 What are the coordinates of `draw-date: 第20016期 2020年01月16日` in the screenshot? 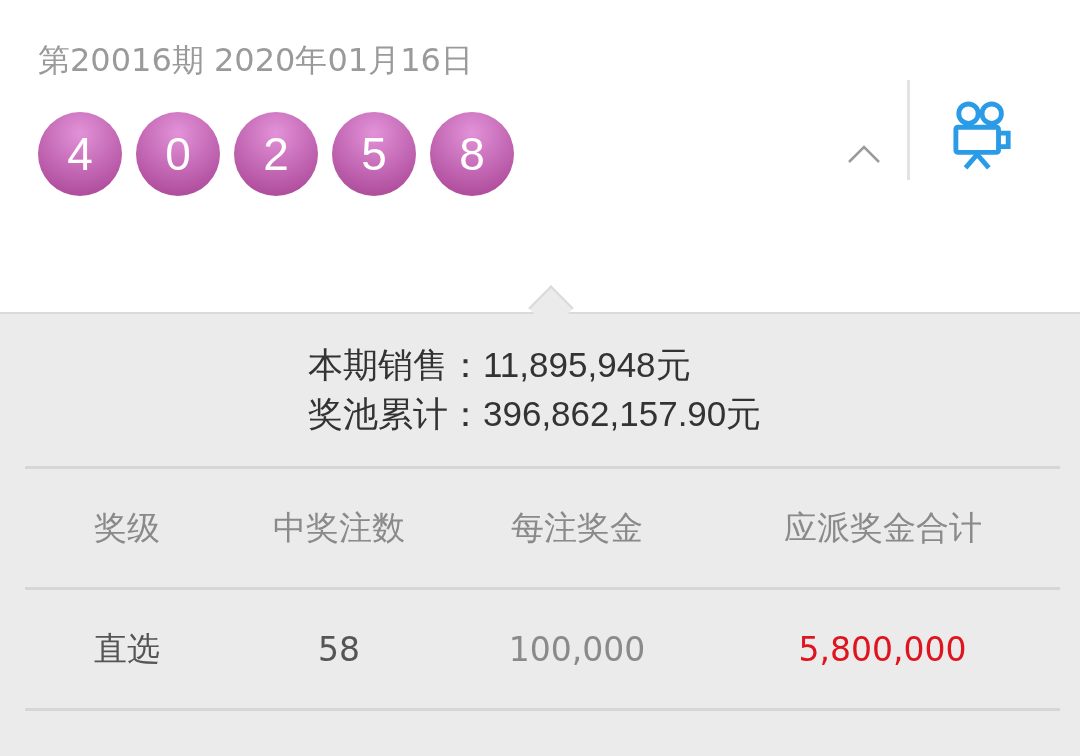 It's located at (256, 60).